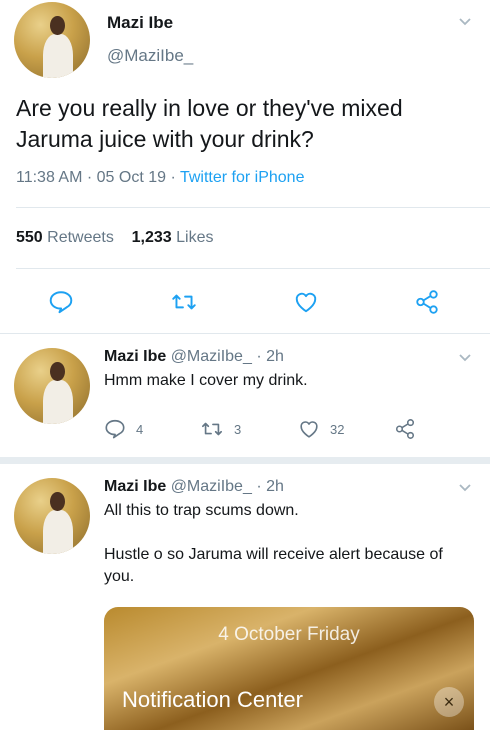 The width and height of the screenshot is (490, 730). I want to click on likes-stat: 1,233 Likes, so click(173, 237).